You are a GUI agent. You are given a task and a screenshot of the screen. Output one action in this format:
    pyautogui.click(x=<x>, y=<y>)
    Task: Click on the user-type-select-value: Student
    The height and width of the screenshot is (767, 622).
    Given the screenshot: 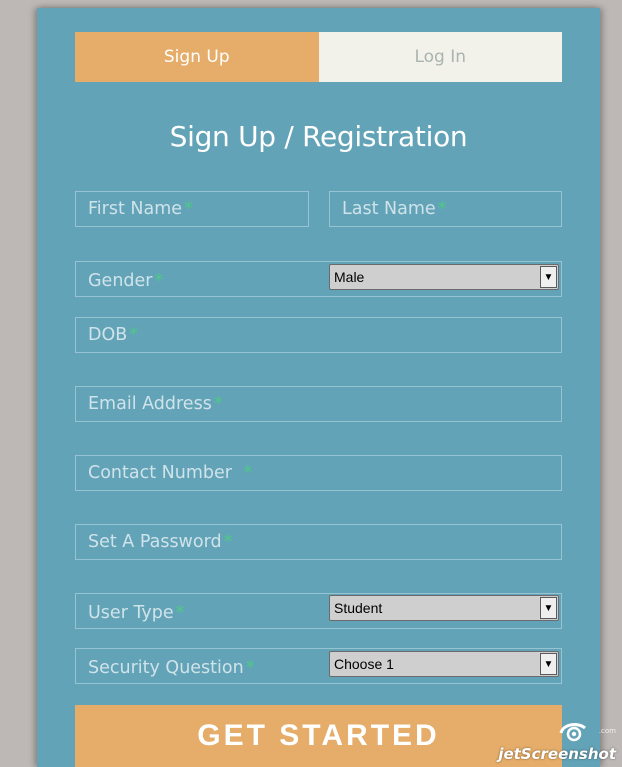 What is the action you would take?
    pyautogui.click(x=358, y=608)
    